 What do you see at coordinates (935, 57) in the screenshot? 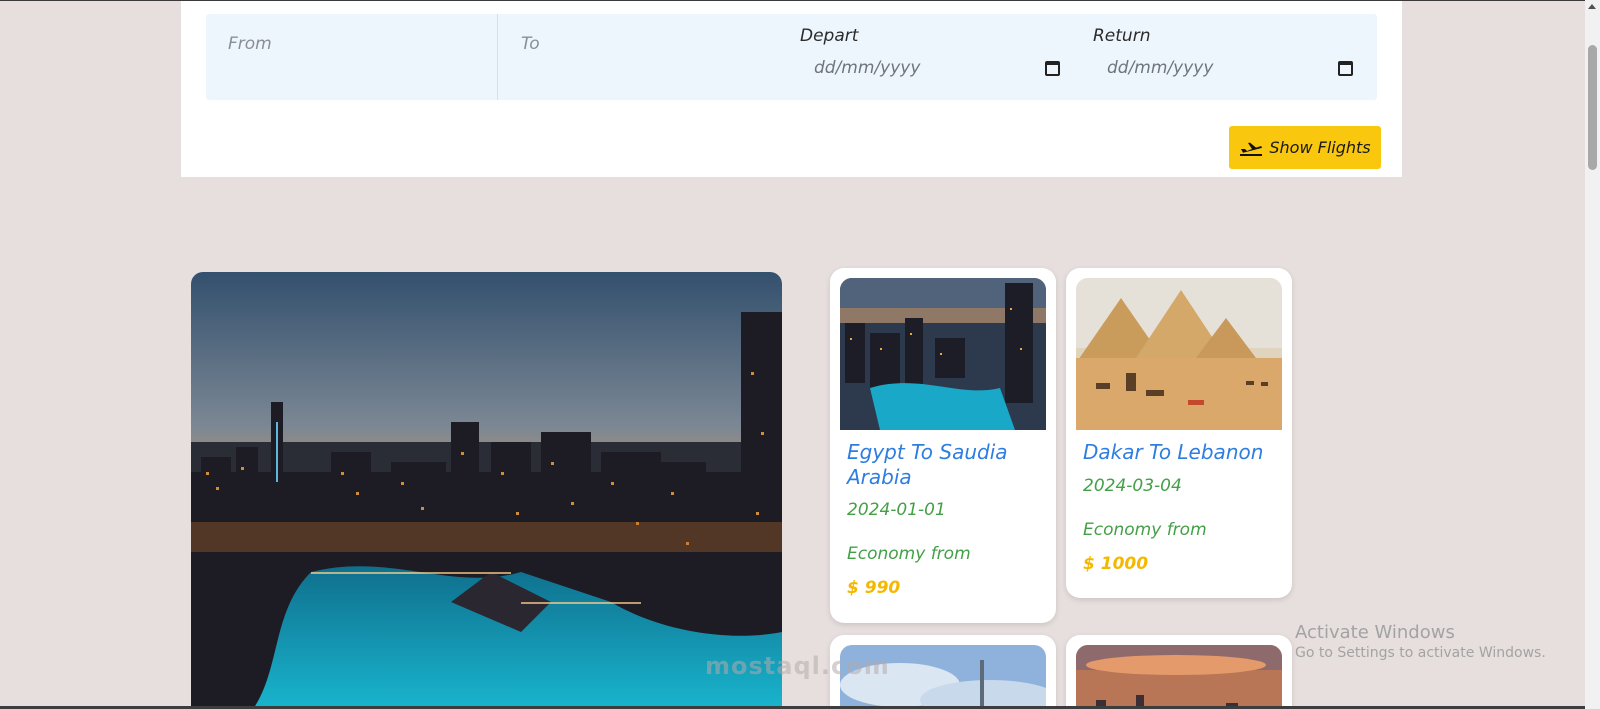
I see `depart-date-group: Depart dd/mm/yyyy` at bounding box center [935, 57].